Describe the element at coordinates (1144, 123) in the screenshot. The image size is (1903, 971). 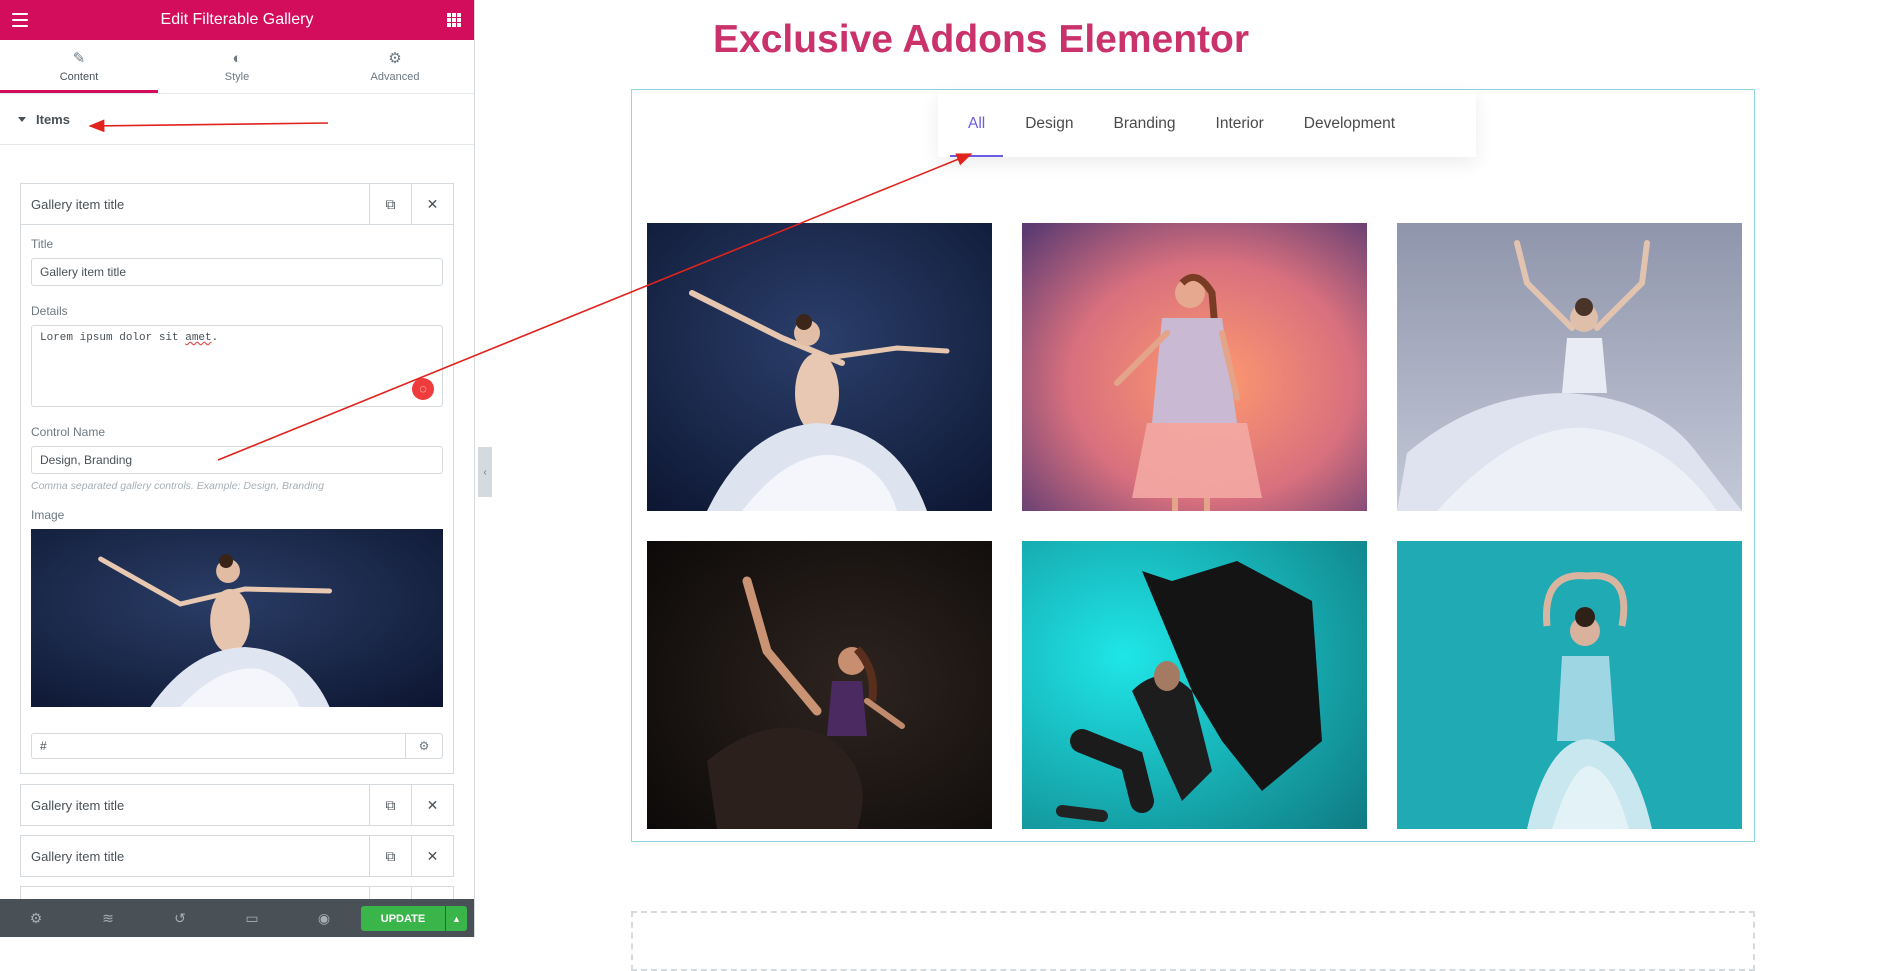
I see `filter-branding: Branding` at that location.